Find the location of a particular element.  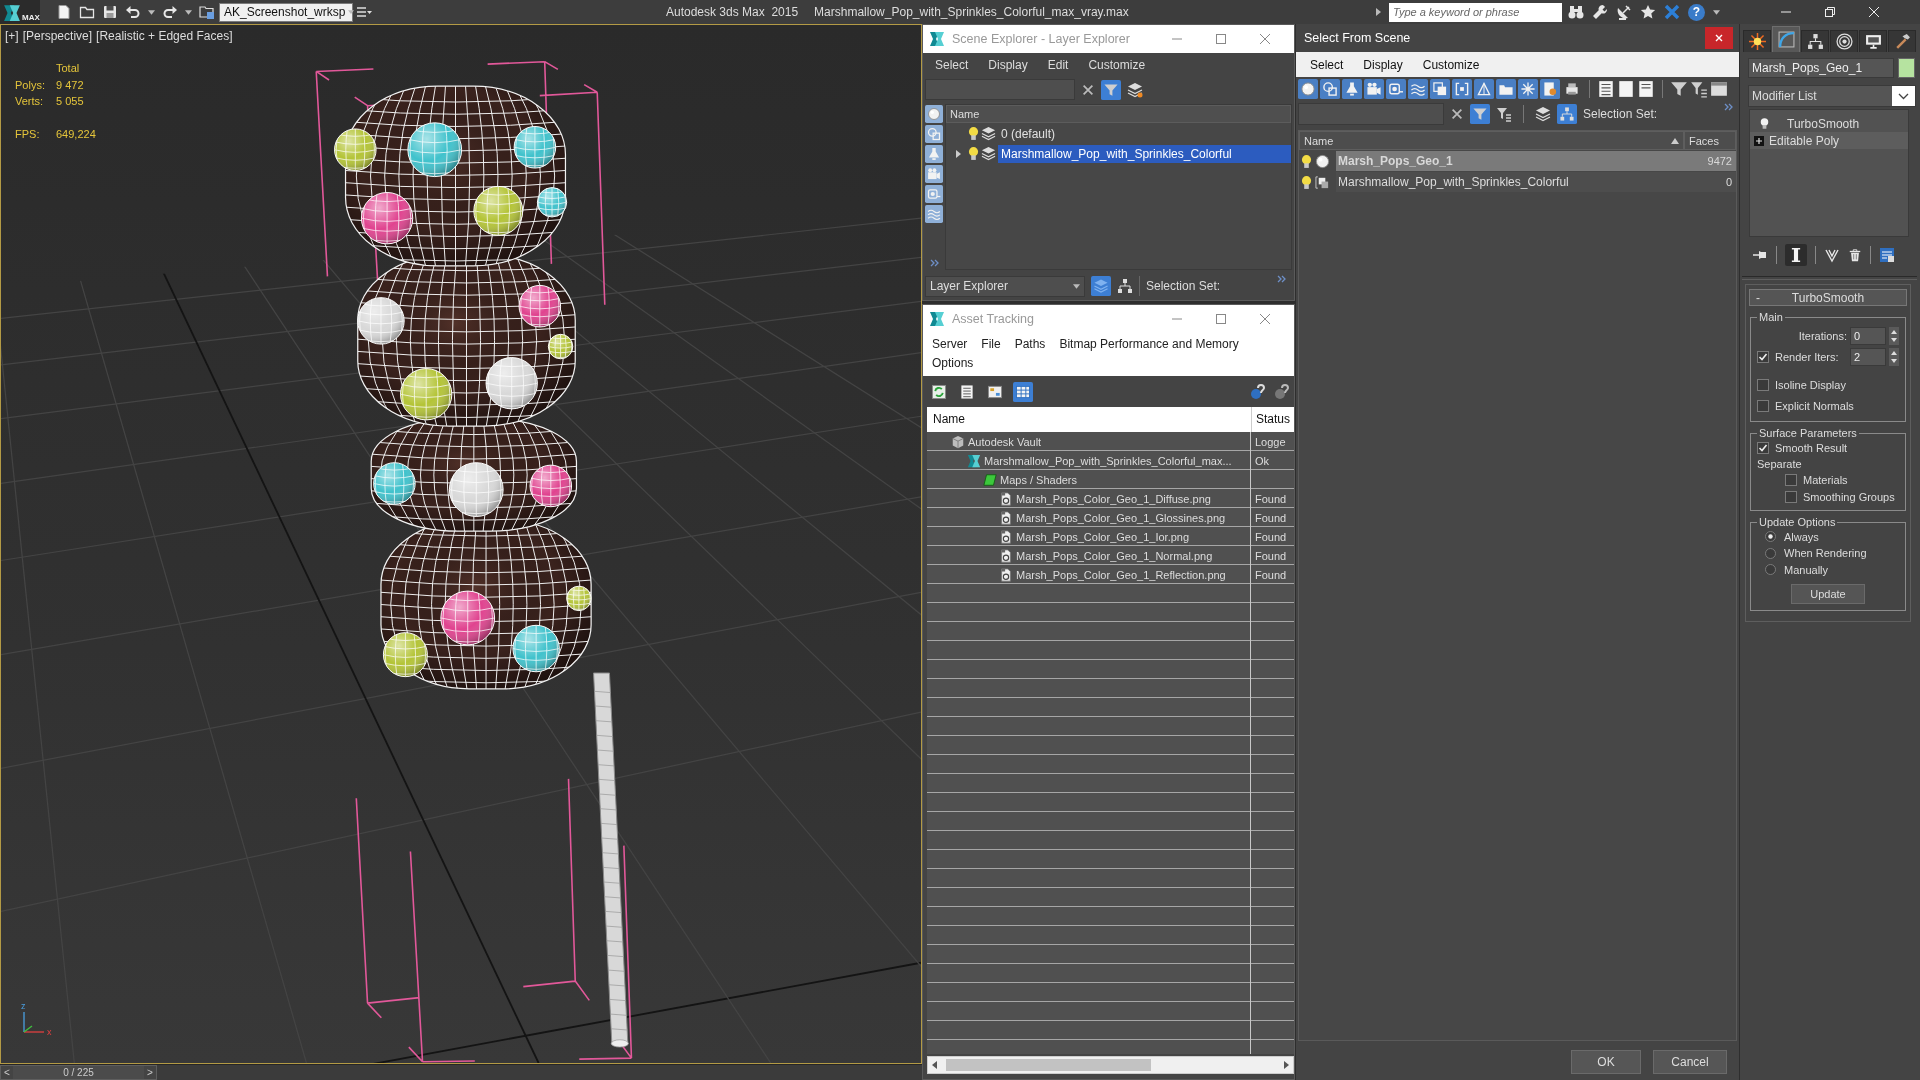

menu-item: Paths is located at coordinates (1030, 344).